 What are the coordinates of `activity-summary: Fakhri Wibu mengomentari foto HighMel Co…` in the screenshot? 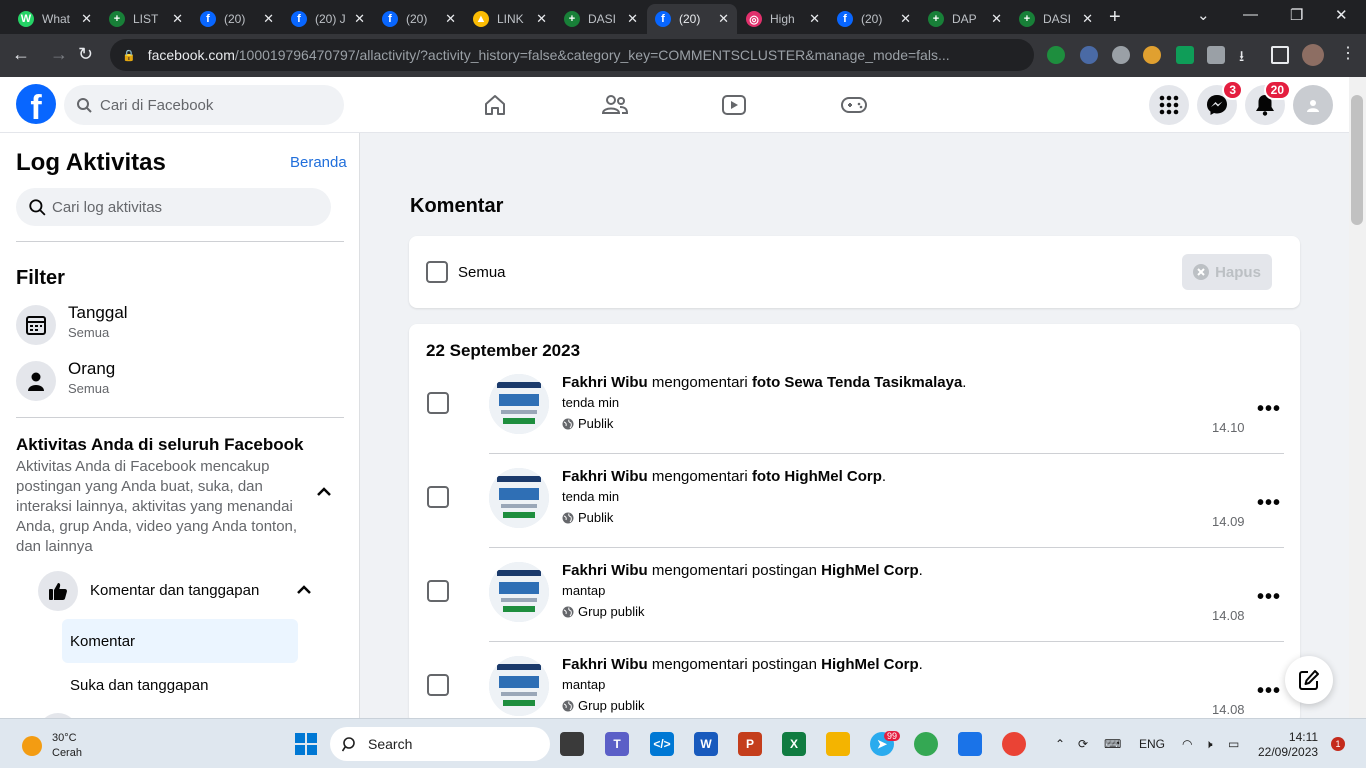 It's located at (724, 476).